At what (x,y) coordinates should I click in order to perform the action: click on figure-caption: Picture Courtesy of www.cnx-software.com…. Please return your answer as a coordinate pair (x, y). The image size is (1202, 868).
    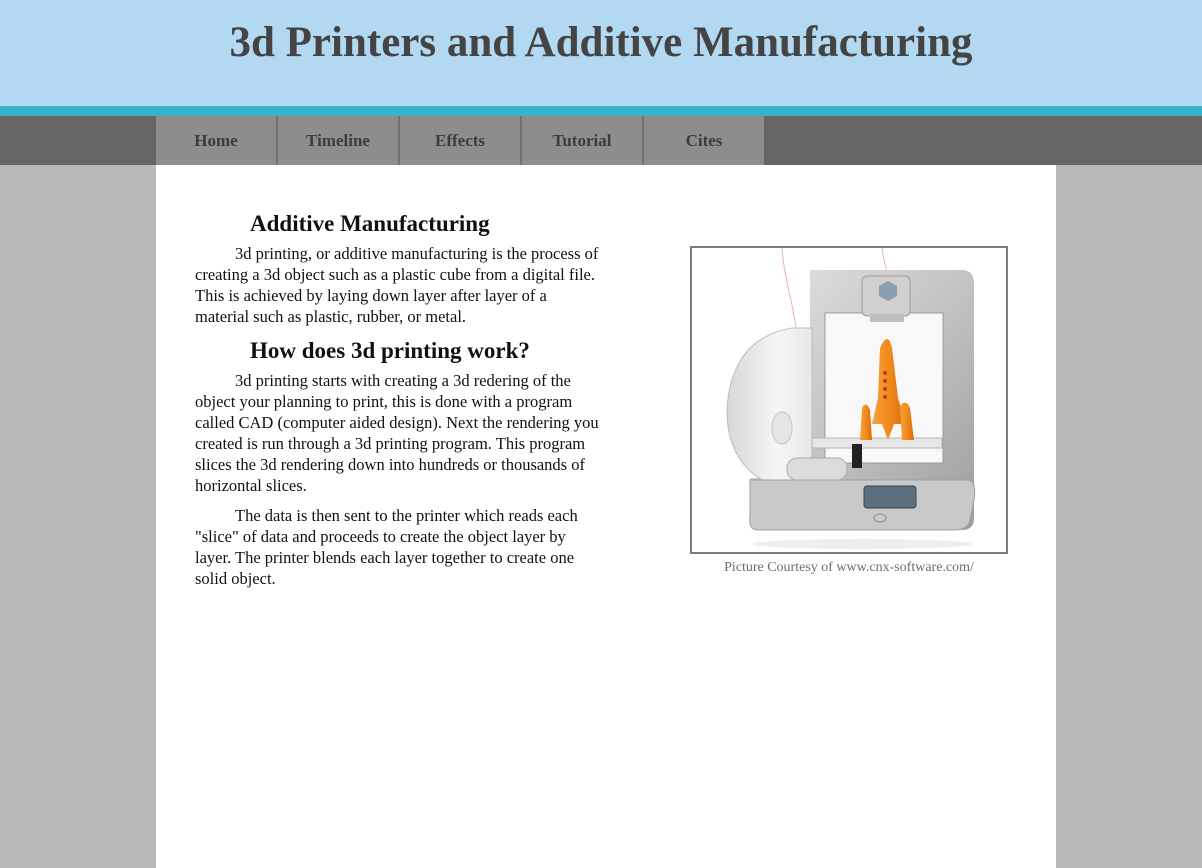
    Looking at the image, I should click on (849, 567).